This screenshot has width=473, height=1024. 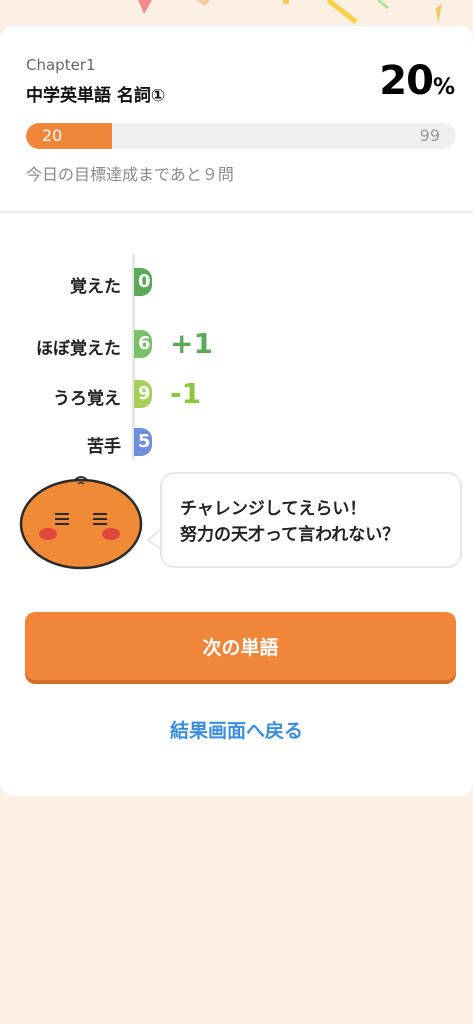 I want to click on stat-row-memorized: 覚えた 0, so click(x=236, y=282).